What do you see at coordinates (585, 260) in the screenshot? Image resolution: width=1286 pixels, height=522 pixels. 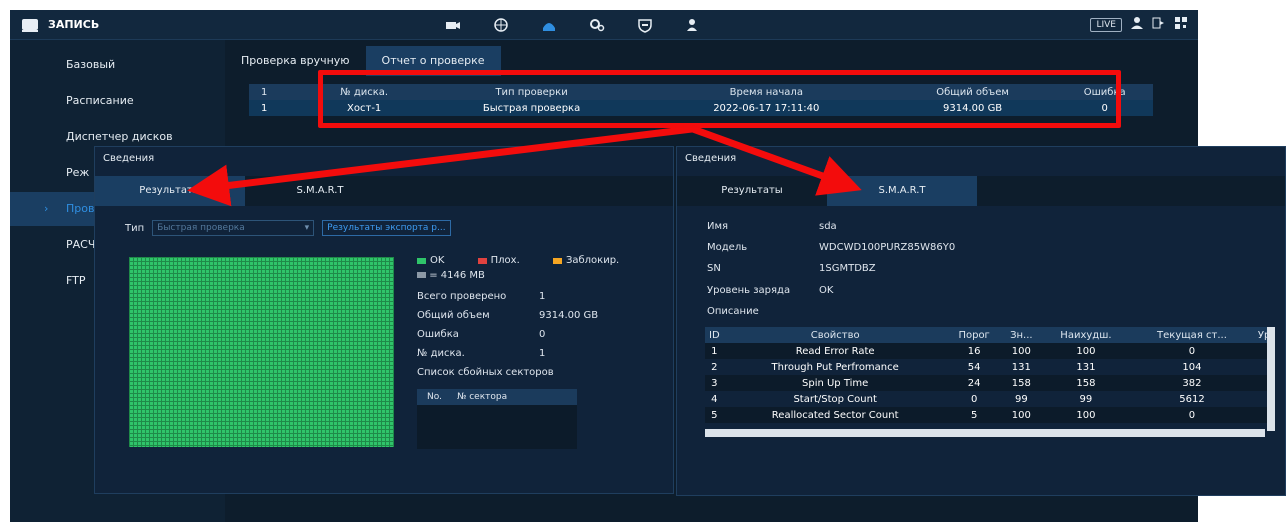 I see `legend-blocked: Заблокир.` at bounding box center [585, 260].